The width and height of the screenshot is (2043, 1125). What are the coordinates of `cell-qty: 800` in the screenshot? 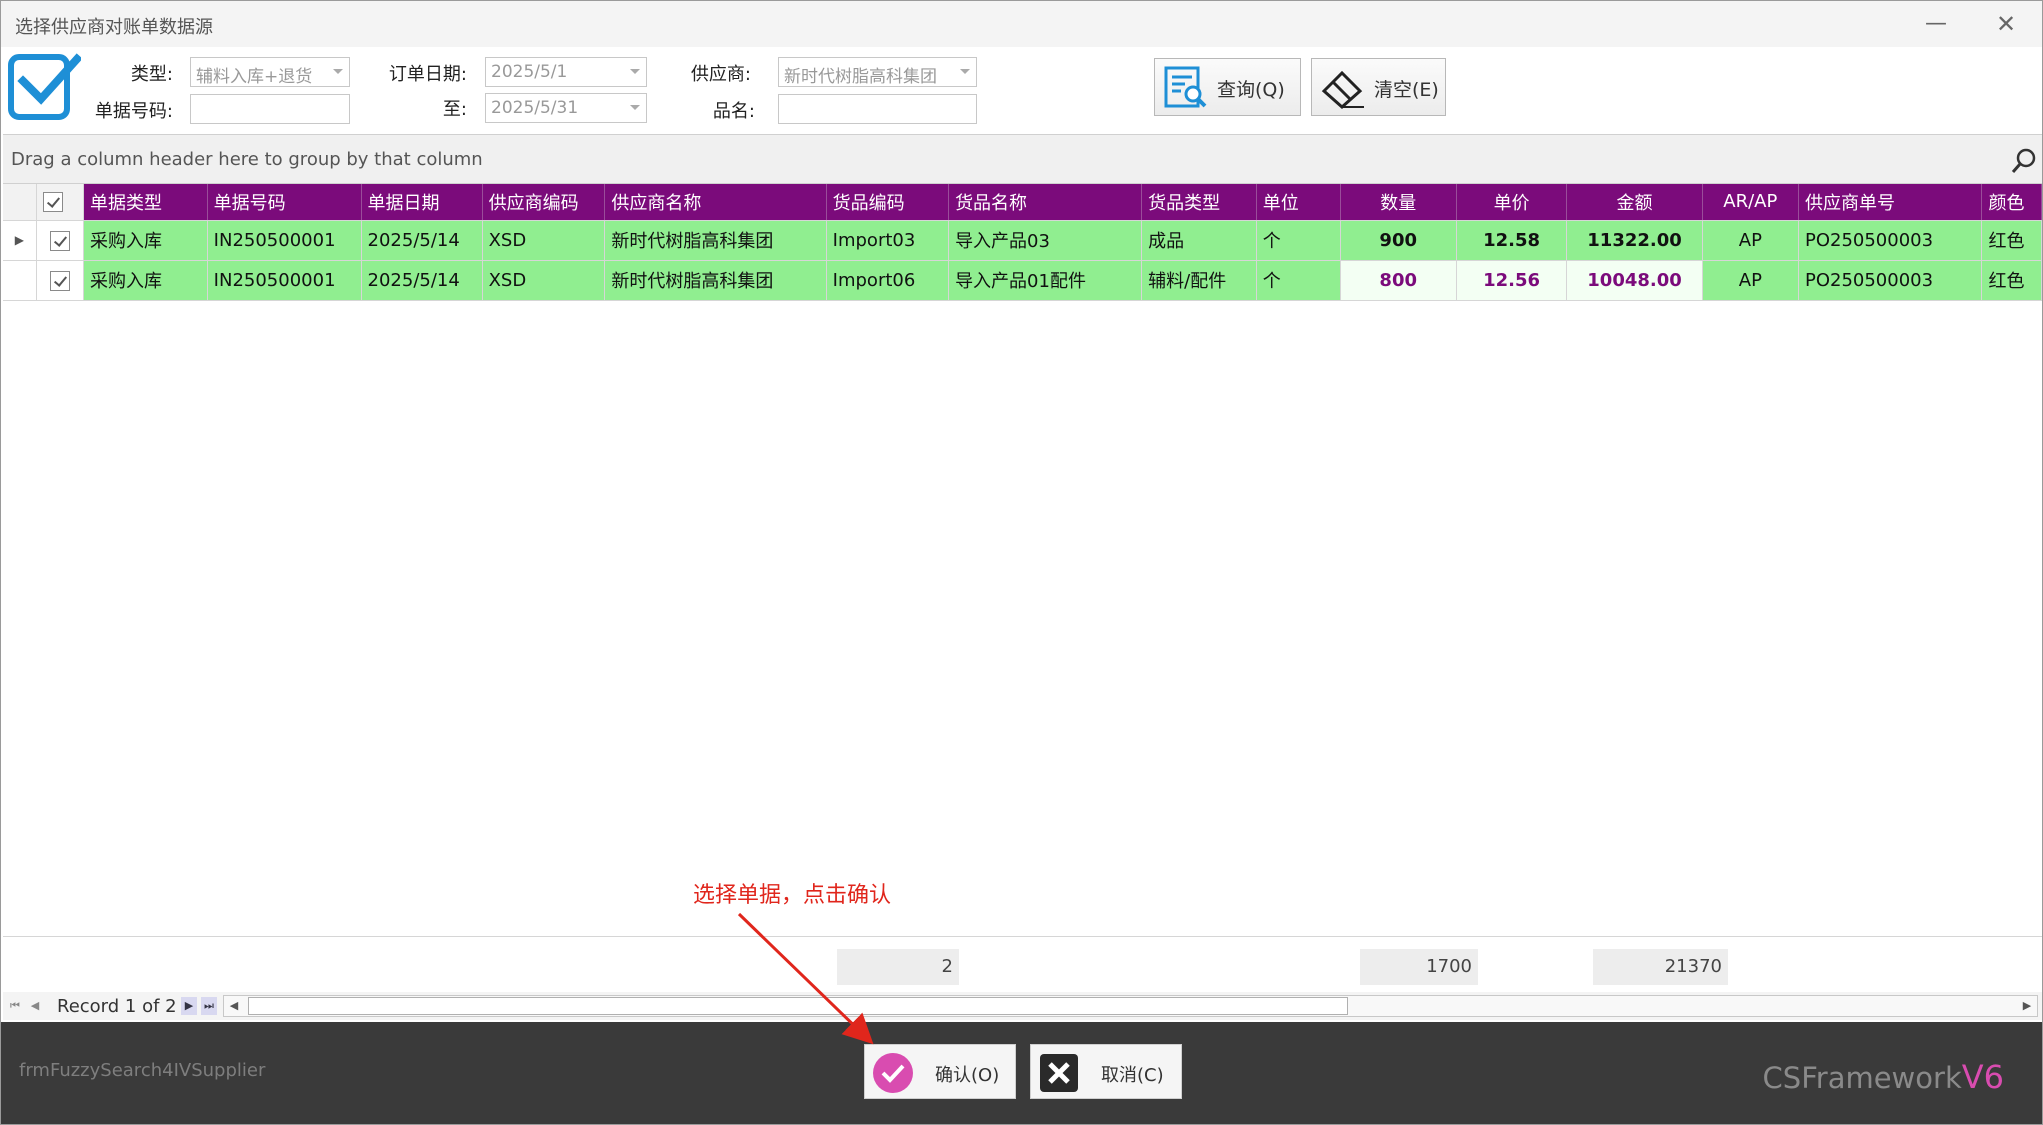 It's located at (1398, 280).